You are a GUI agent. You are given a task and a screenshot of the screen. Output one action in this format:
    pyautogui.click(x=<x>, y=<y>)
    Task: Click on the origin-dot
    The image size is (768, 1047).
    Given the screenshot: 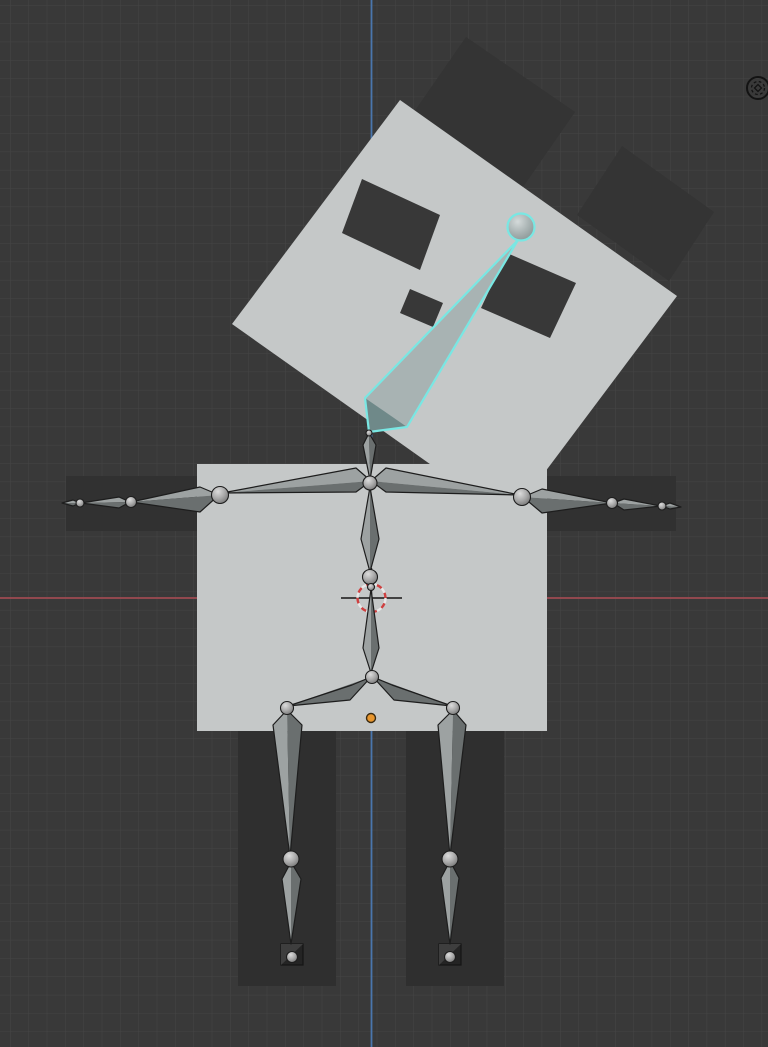 What is the action you would take?
    pyautogui.click(x=371, y=718)
    